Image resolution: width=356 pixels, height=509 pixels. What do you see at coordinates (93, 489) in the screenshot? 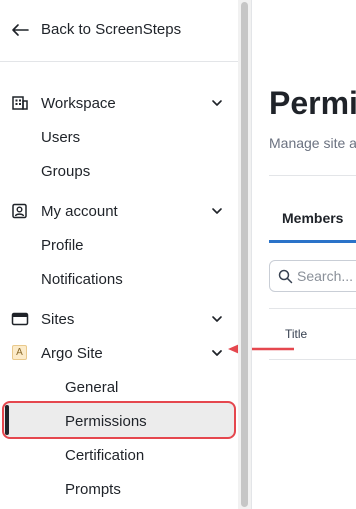
I see `sidebar-item-label: Prompts` at bounding box center [93, 489].